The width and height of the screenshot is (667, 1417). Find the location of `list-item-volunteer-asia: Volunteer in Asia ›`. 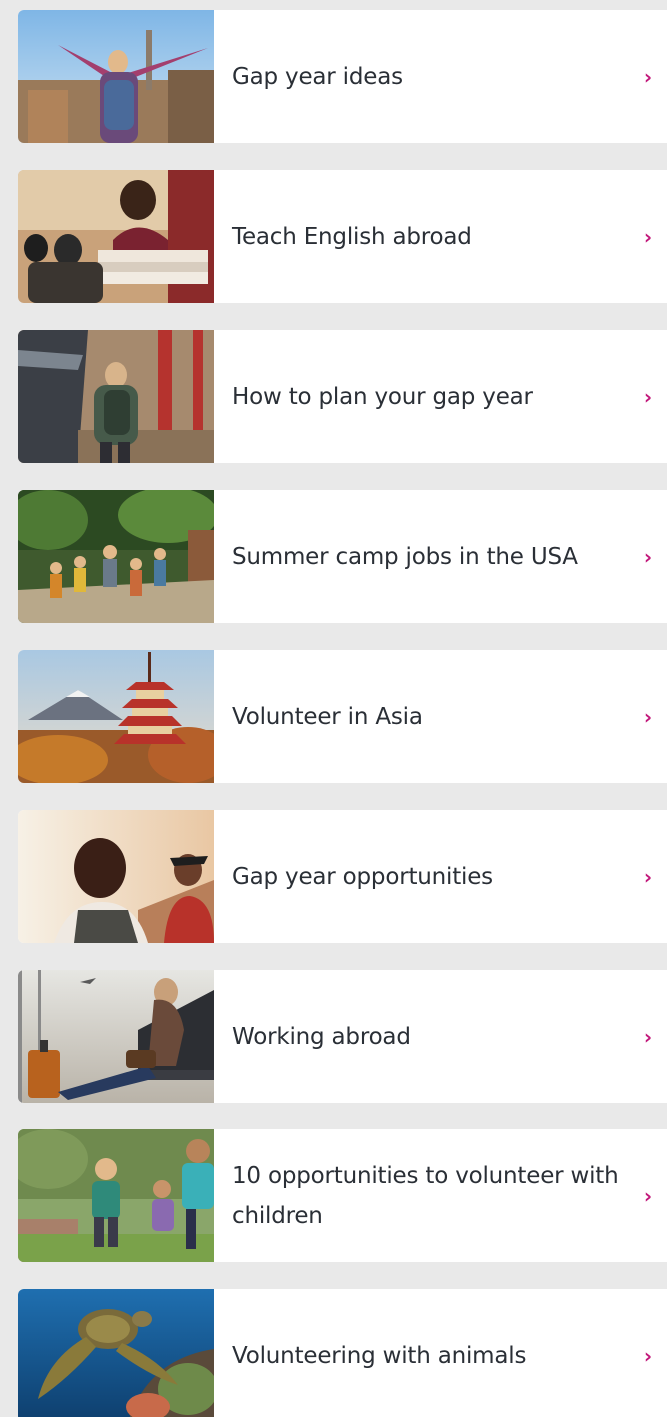

list-item-volunteer-asia: Volunteer in Asia › is located at coordinates (342, 716).